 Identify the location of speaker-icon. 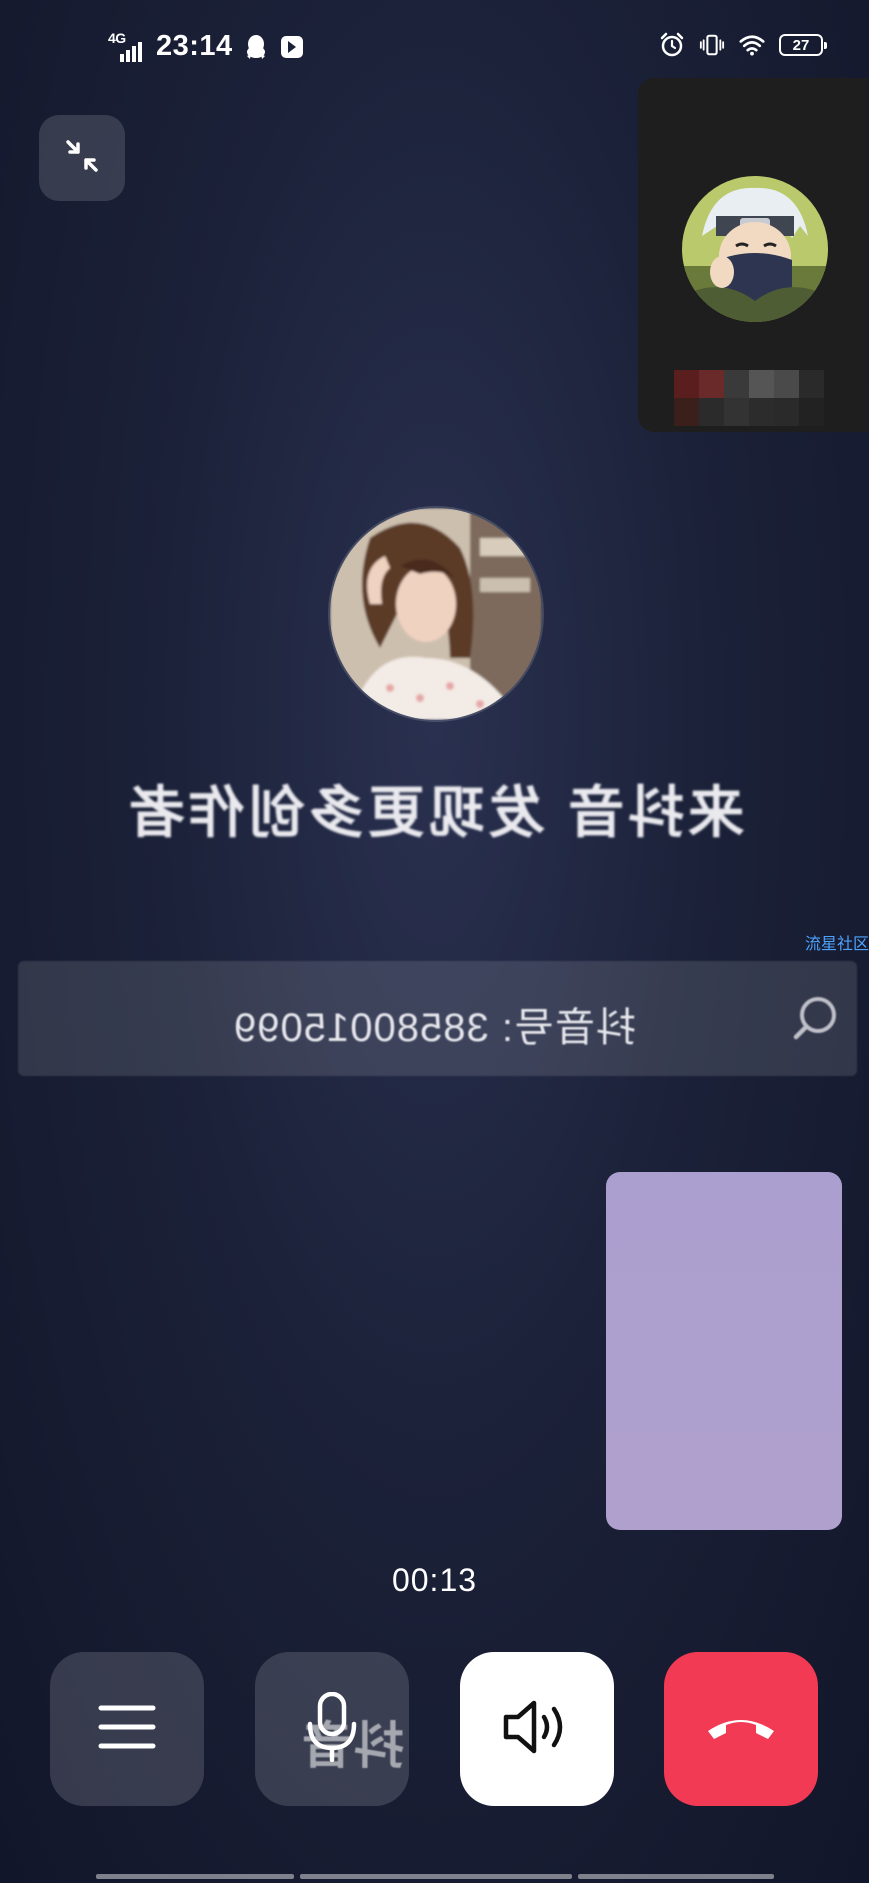
(537, 1729).